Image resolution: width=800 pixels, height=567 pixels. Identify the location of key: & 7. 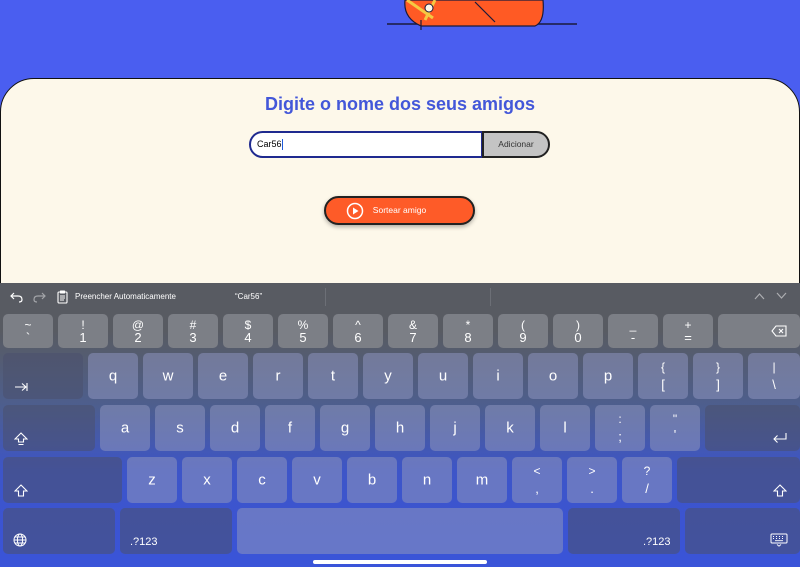
(413, 331).